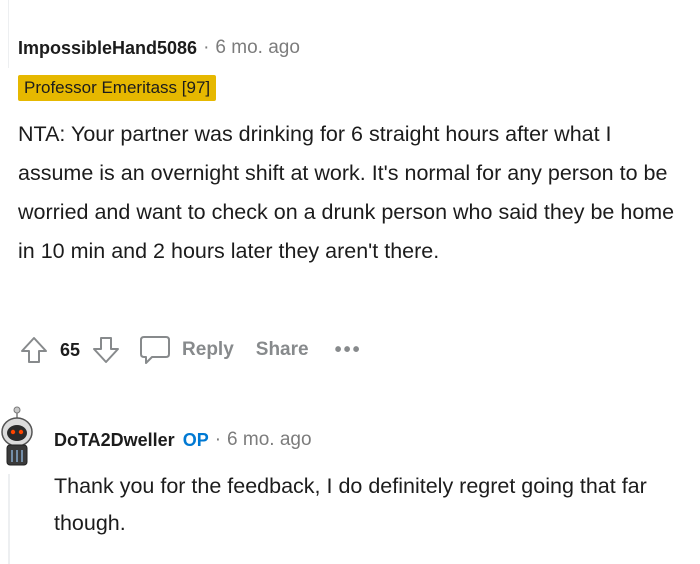 The width and height of the screenshot is (700, 564). I want to click on upvote-arrow-icon, so click(34, 350).